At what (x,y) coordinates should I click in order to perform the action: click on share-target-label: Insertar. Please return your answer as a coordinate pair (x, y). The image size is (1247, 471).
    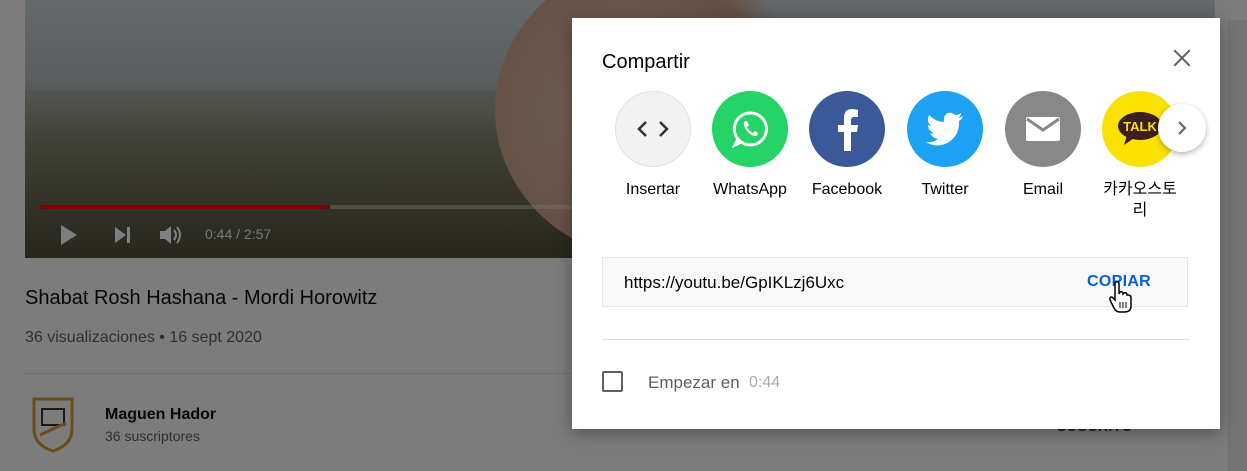
    Looking at the image, I should click on (653, 189).